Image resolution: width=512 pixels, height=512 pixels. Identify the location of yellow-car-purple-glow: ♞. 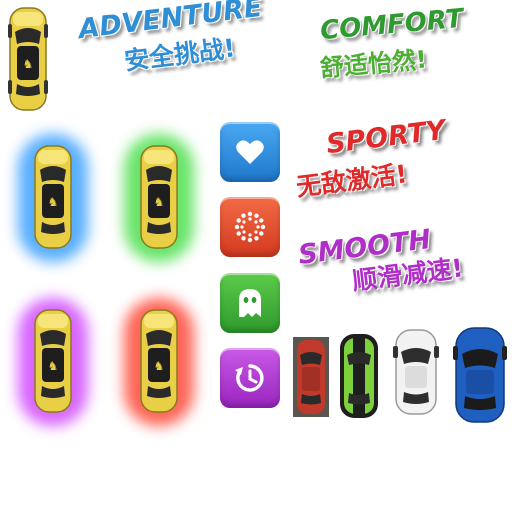
(53, 361).